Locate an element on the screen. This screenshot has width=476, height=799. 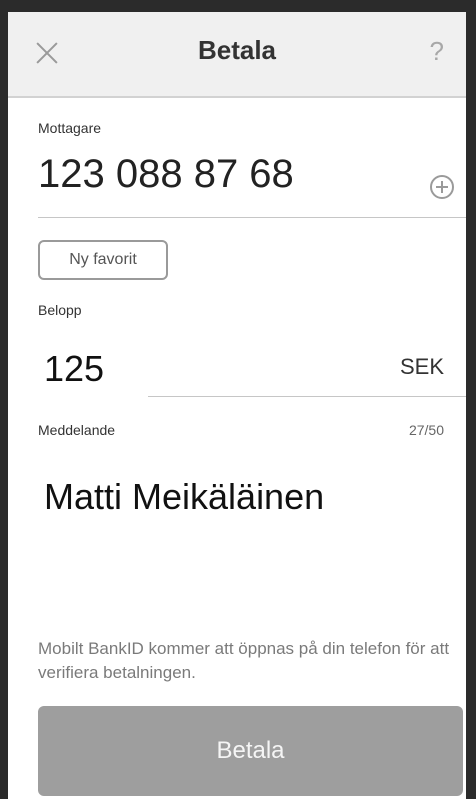
page-title: Betala is located at coordinates (237, 50).